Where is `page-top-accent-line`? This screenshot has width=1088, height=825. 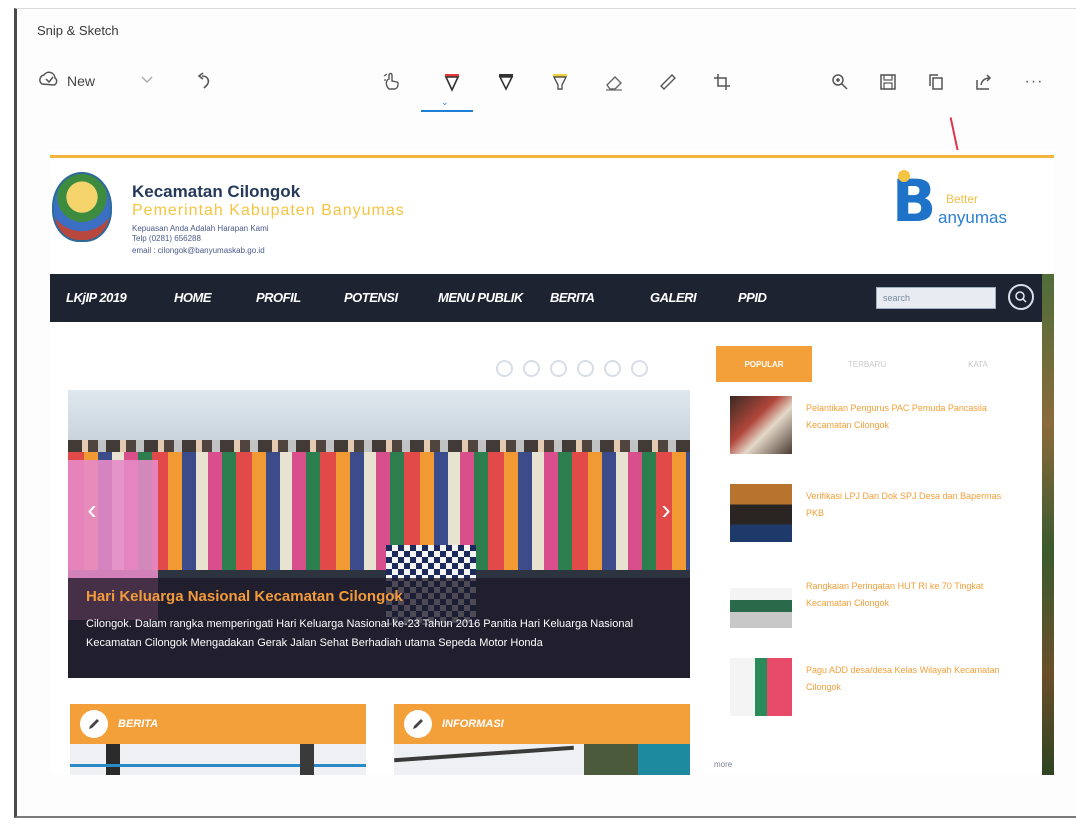 page-top-accent-line is located at coordinates (552, 156).